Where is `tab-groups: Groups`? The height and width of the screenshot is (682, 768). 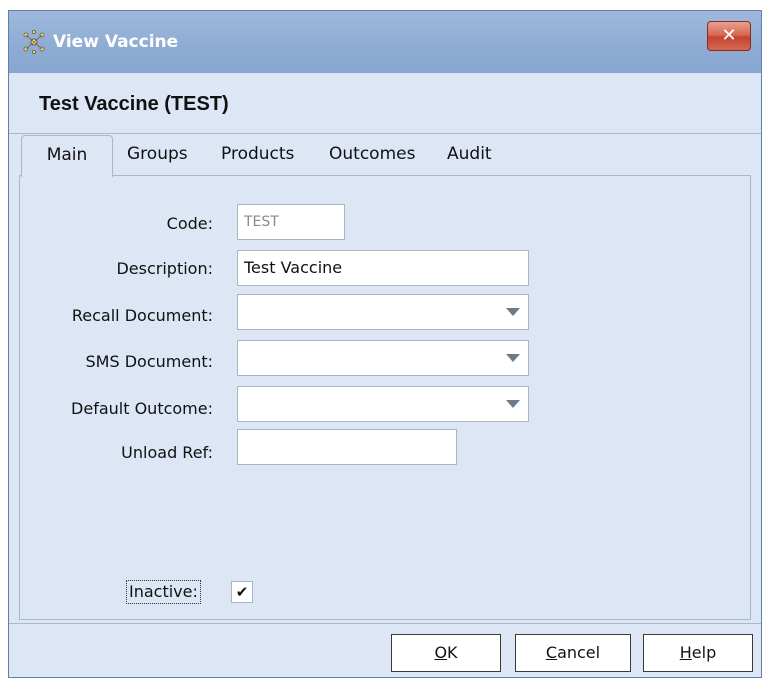
tab-groups: Groups is located at coordinates (157, 154).